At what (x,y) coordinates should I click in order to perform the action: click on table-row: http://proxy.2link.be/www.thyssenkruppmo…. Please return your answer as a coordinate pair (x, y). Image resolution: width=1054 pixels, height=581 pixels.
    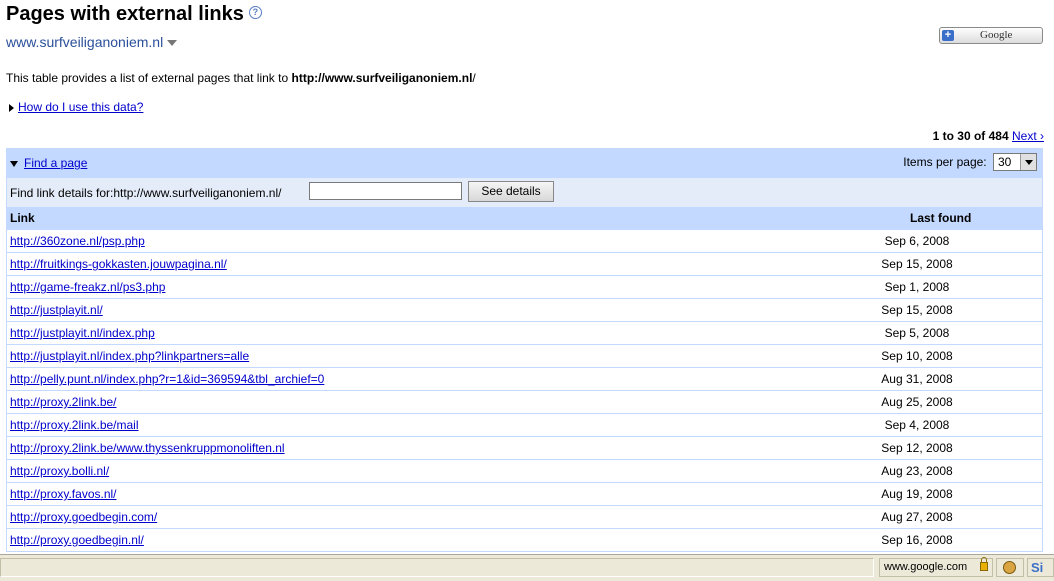
    Looking at the image, I should click on (524, 447).